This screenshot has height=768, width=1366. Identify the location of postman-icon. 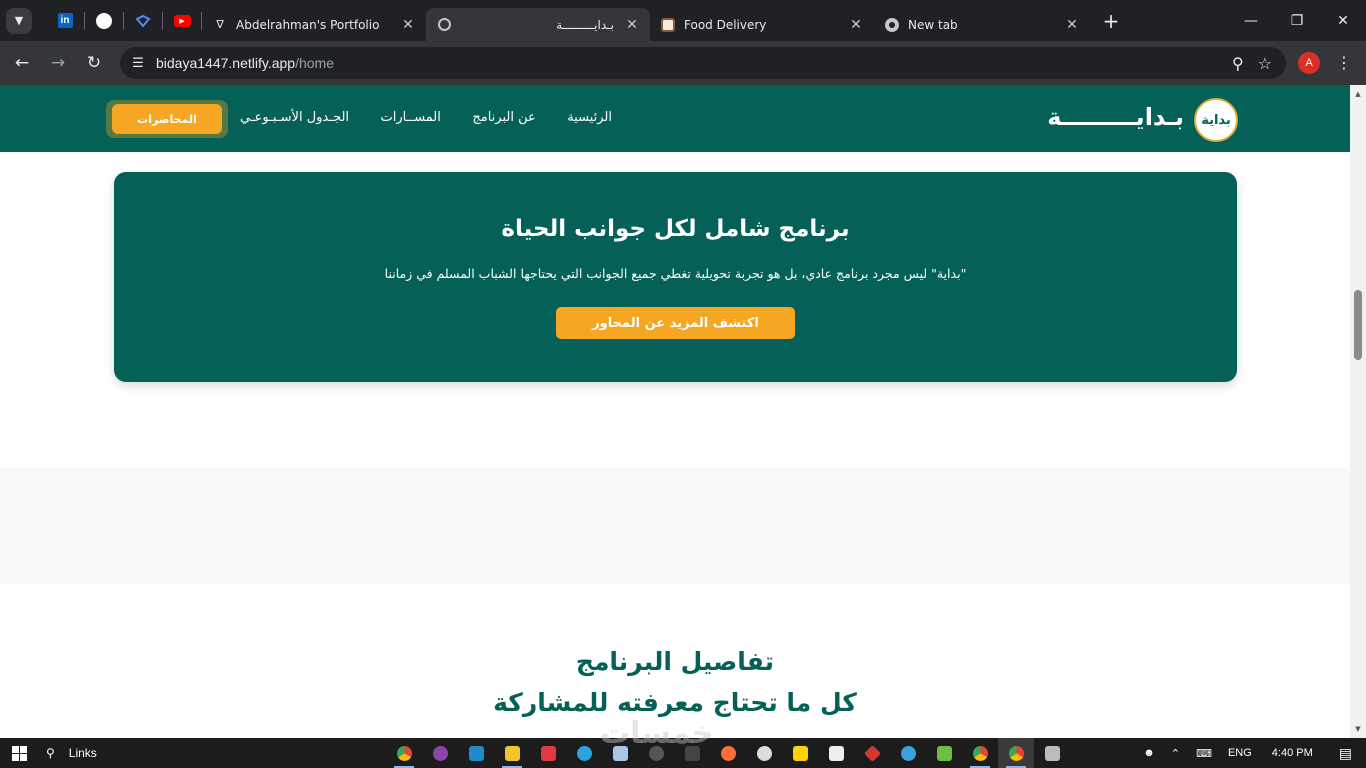
(728, 753).